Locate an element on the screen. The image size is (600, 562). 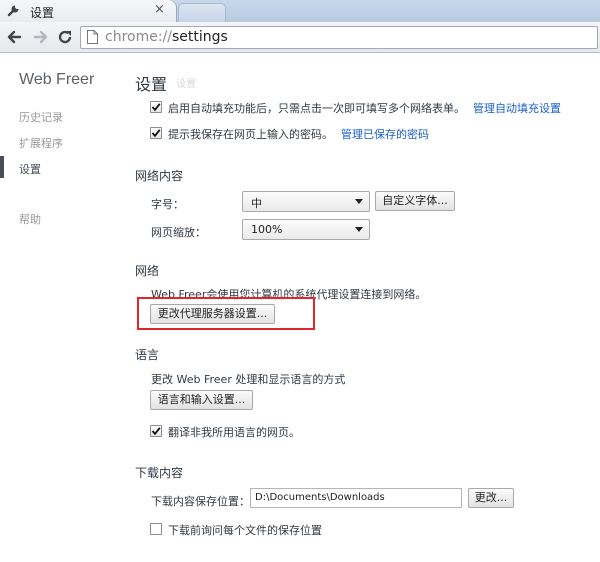
autofill-label: 启用自动填充功能后，只需点击一次即可填写多个网络表单。 is located at coordinates (316, 108).